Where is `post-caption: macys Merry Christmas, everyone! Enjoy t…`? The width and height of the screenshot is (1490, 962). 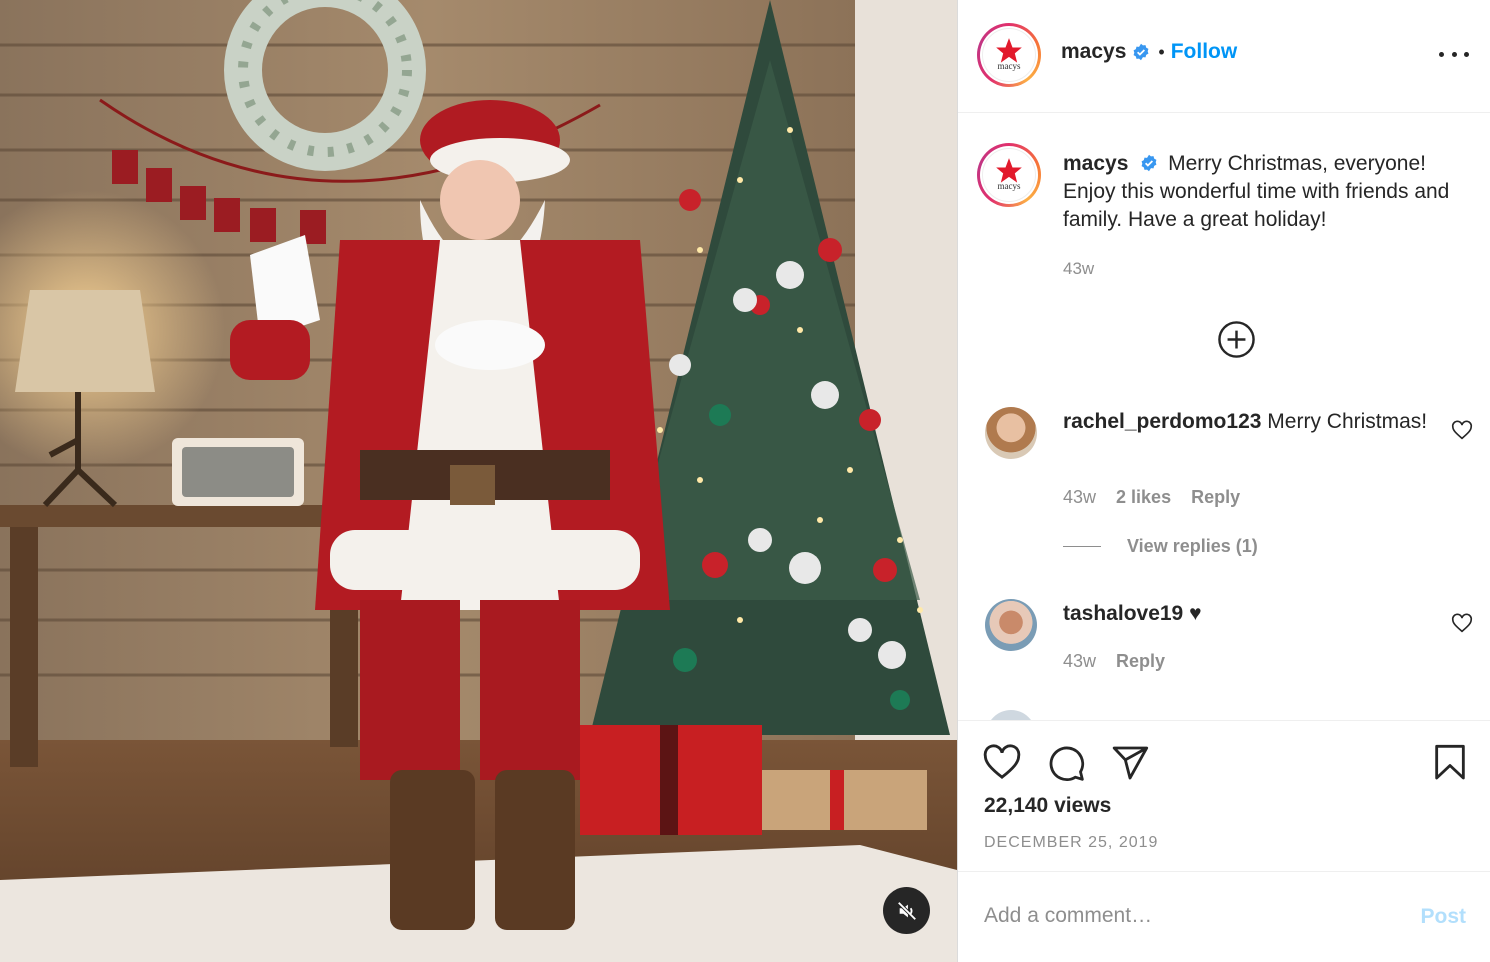 post-caption: macys Merry Christmas, everyone! Enjoy t… is located at coordinates (1268, 192).